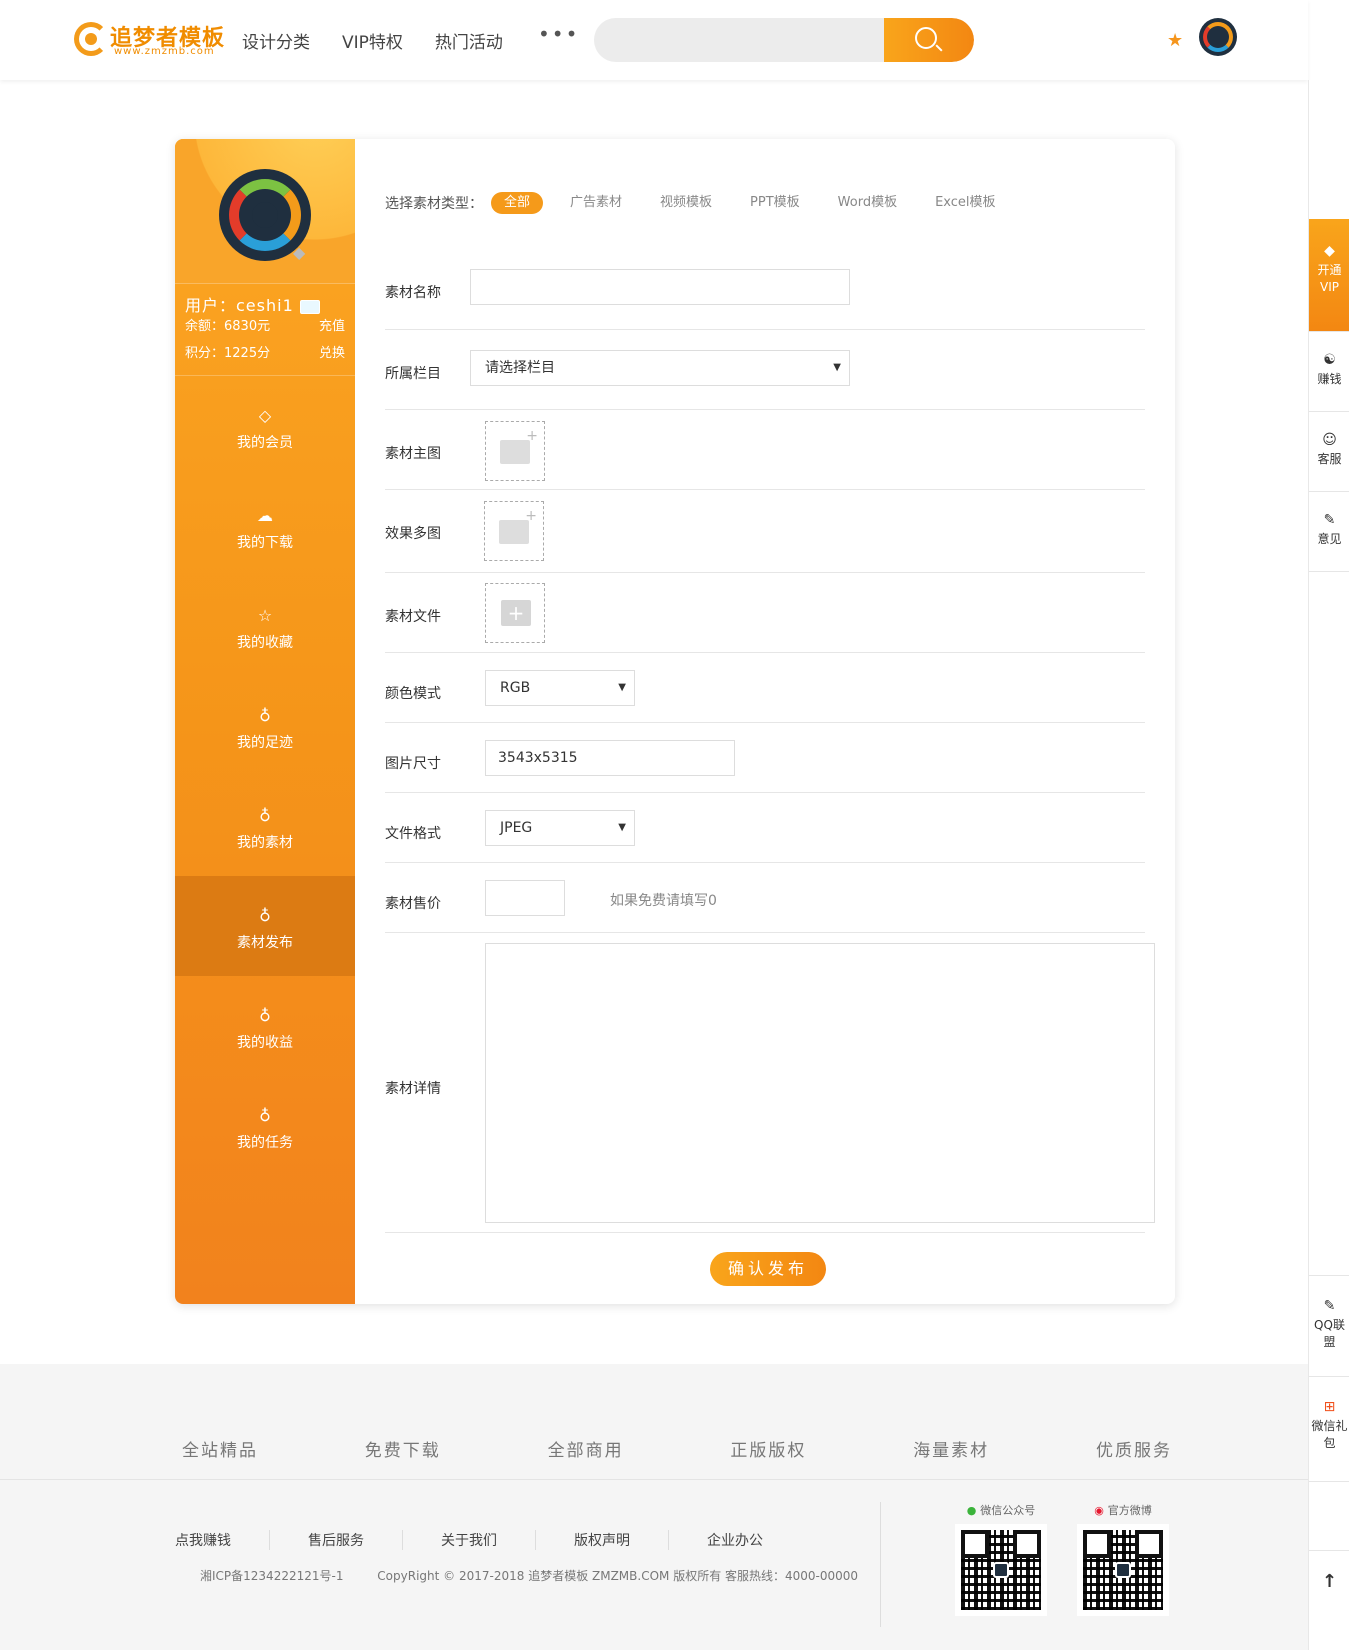 The height and width of the screenshot is (1650, 1349). Describe the element at coordinates (469, 40) in the screenshot. I see `nav-hot-events: 热门活动` at that location.